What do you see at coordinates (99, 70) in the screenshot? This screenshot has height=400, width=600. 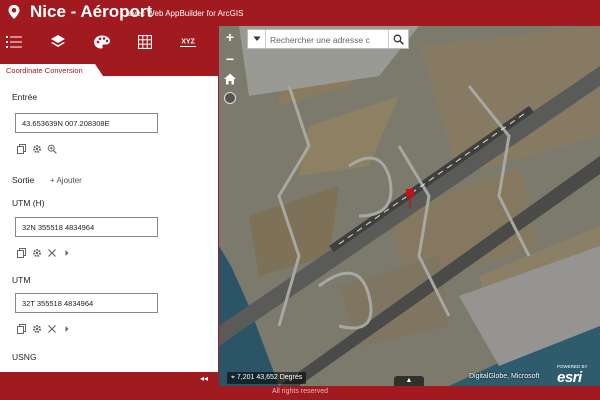 I see `panel-tab-edge` at bounding box center [99, 70].